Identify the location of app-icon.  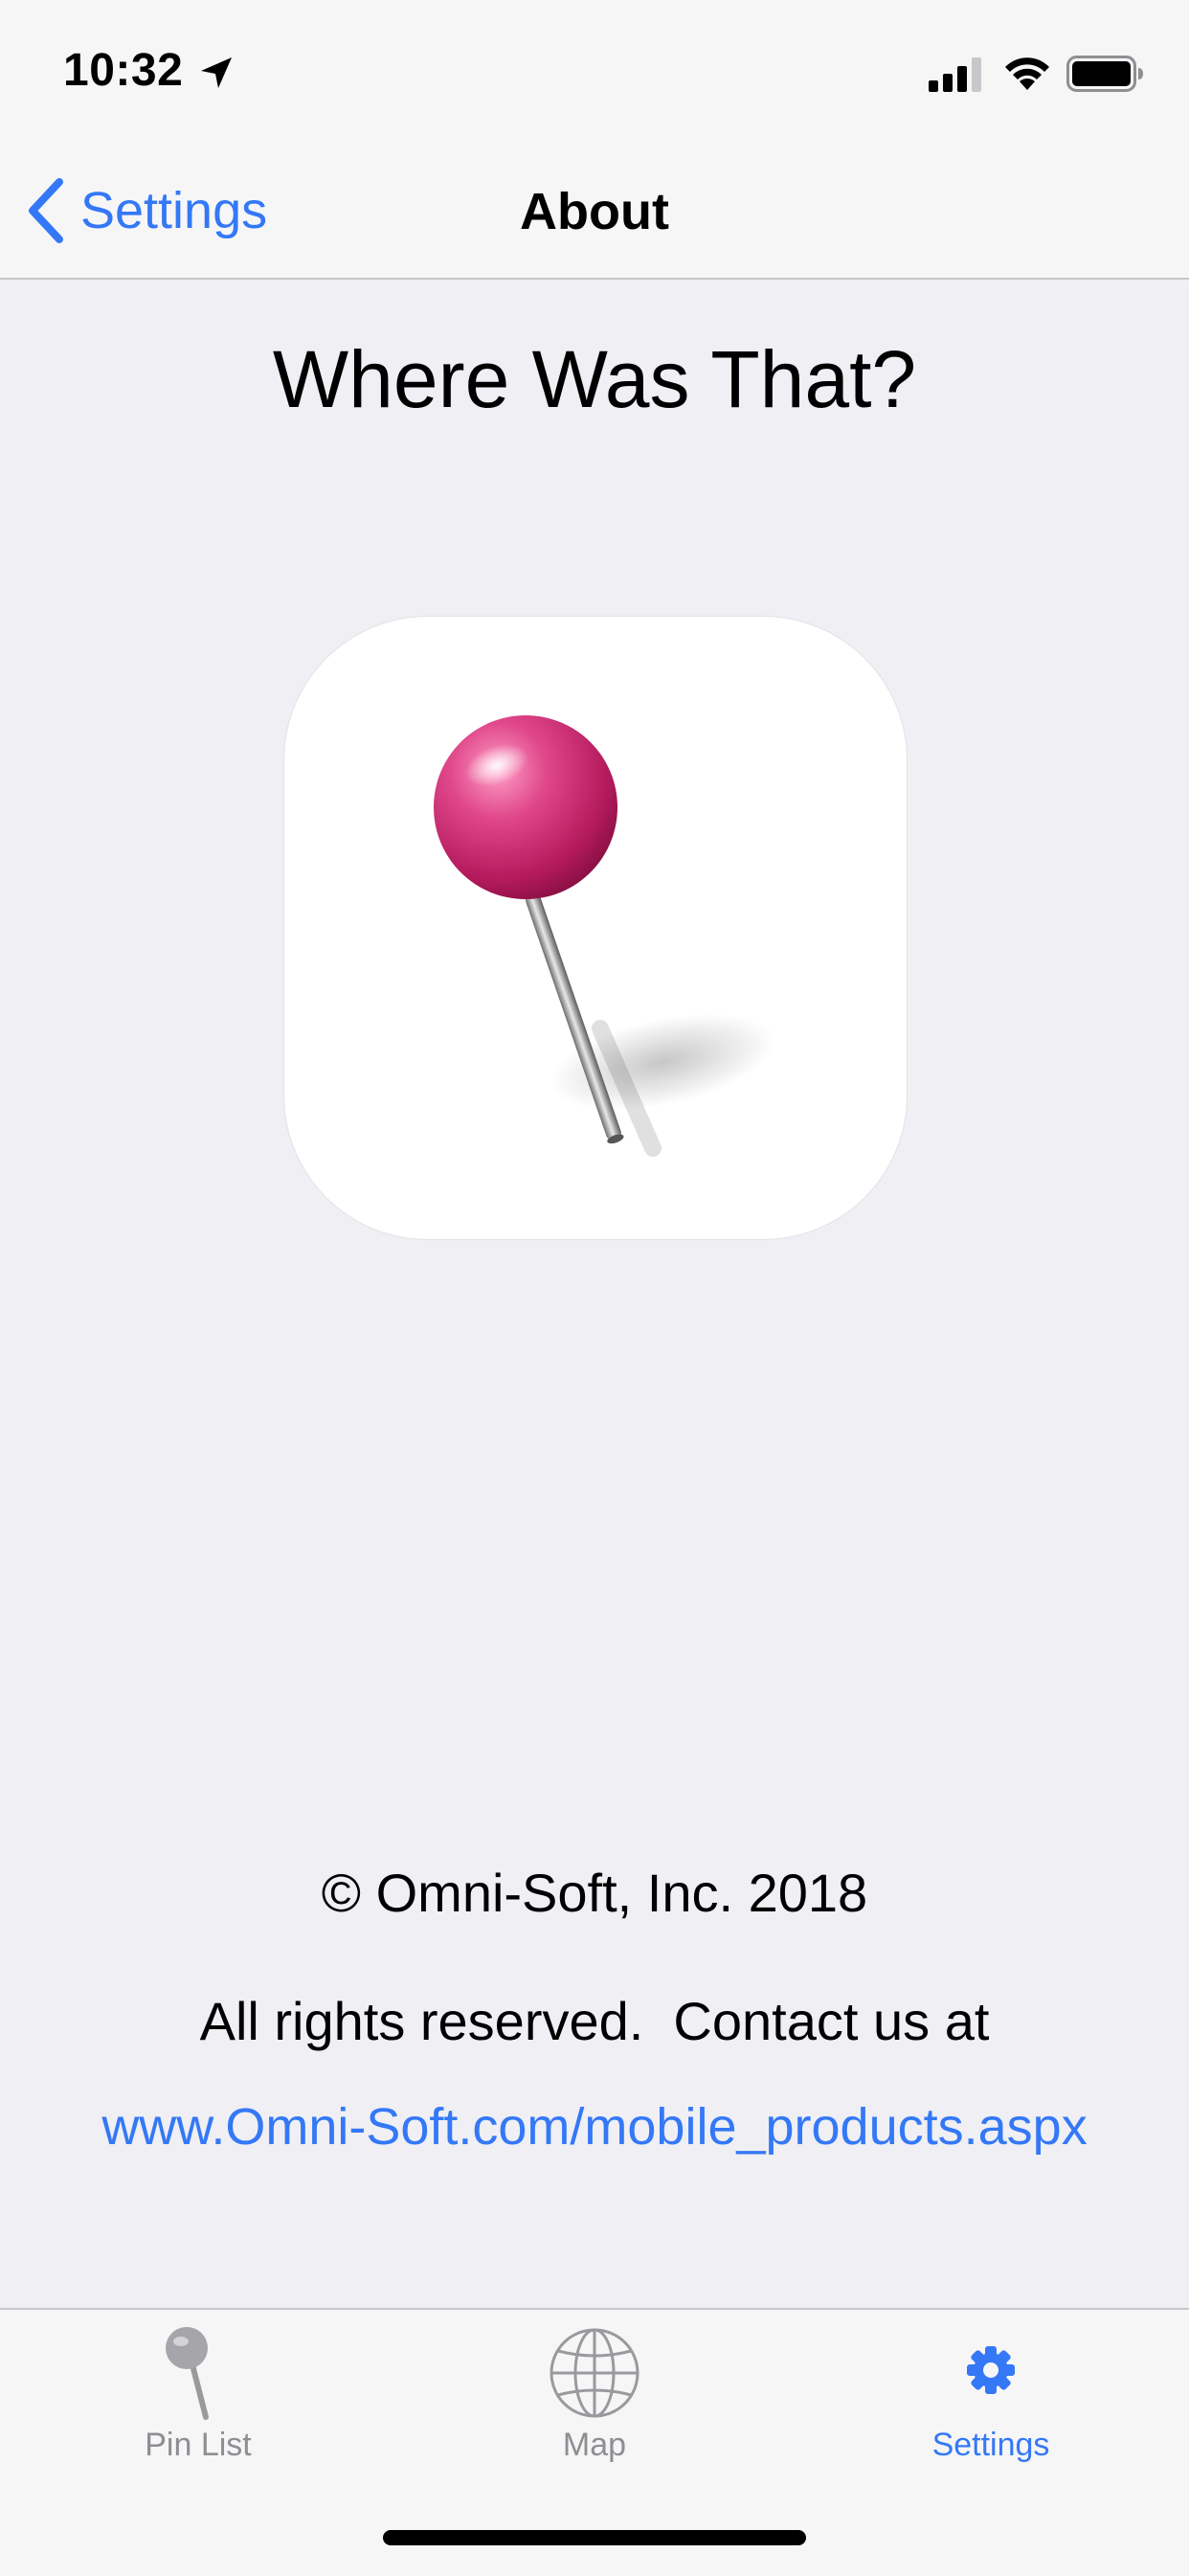
(595, 928).